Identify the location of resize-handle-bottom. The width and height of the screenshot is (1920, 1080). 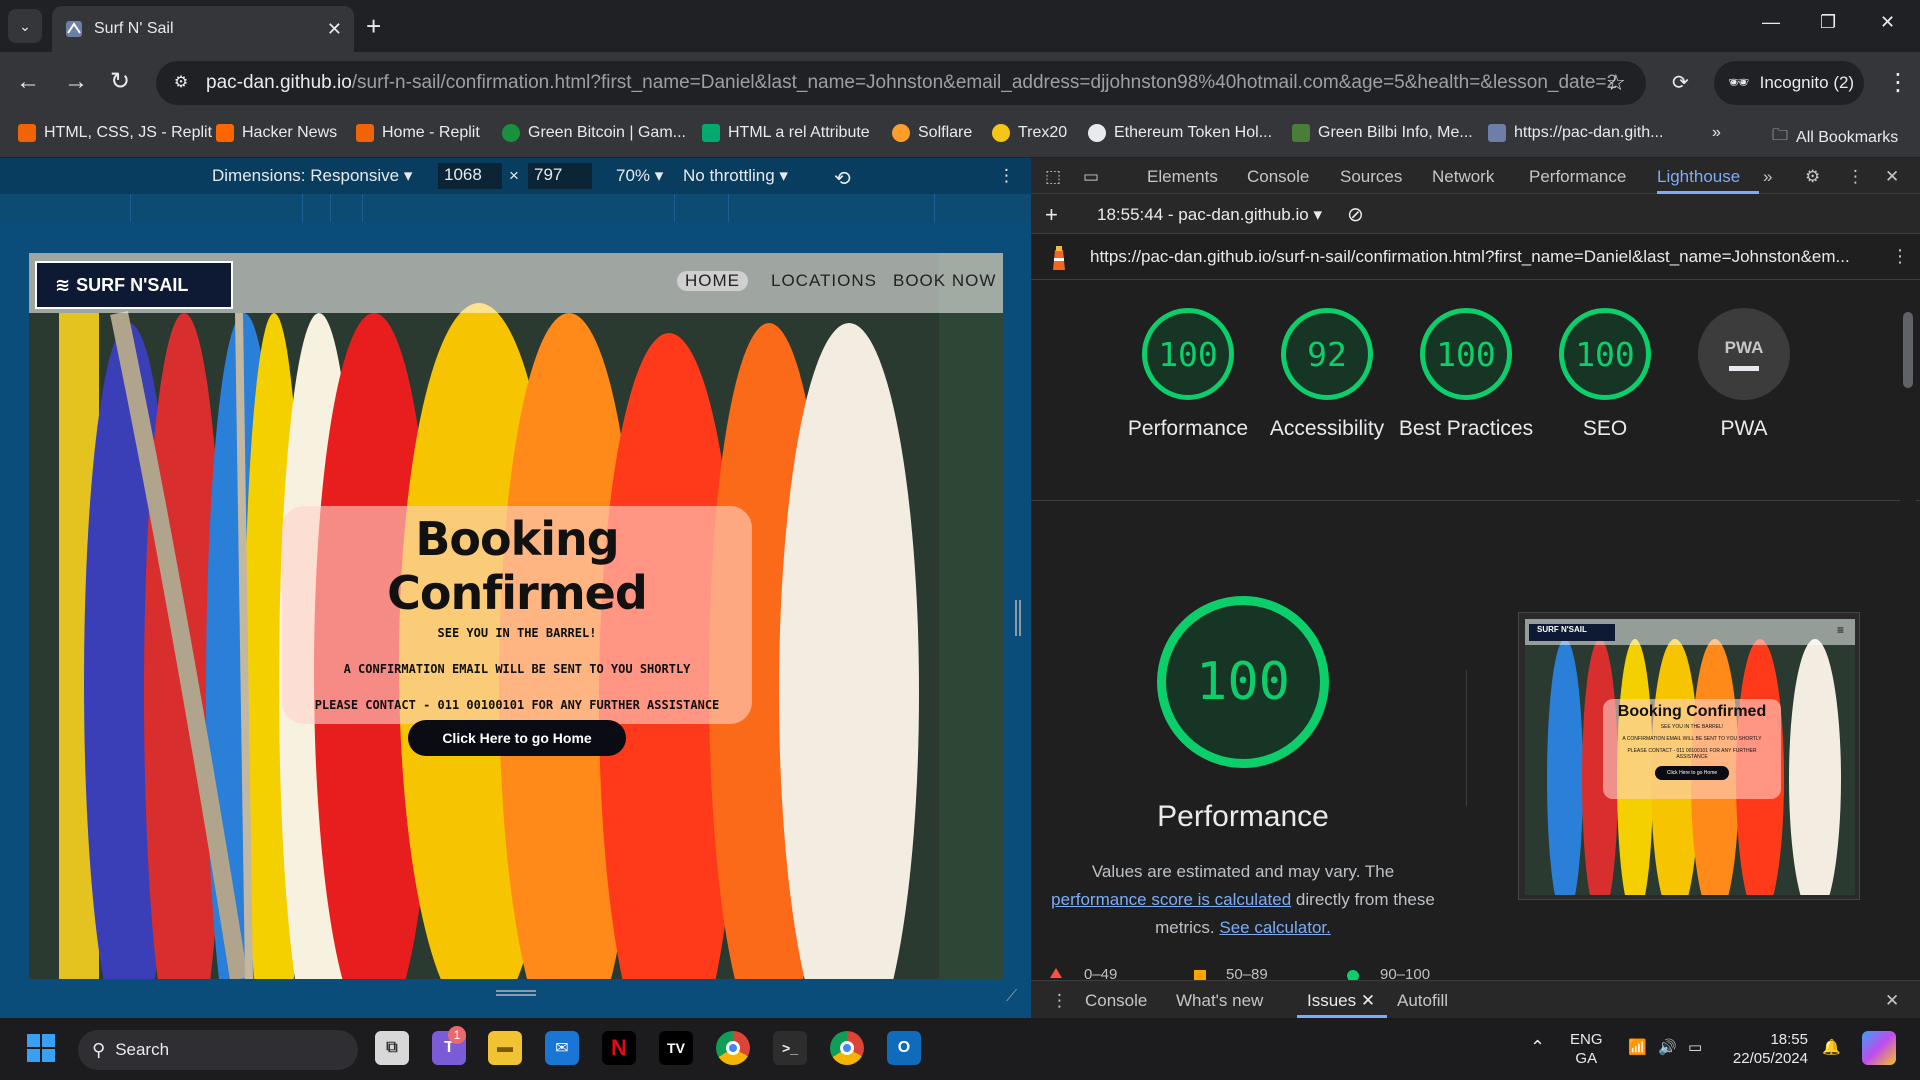
(516, 993).